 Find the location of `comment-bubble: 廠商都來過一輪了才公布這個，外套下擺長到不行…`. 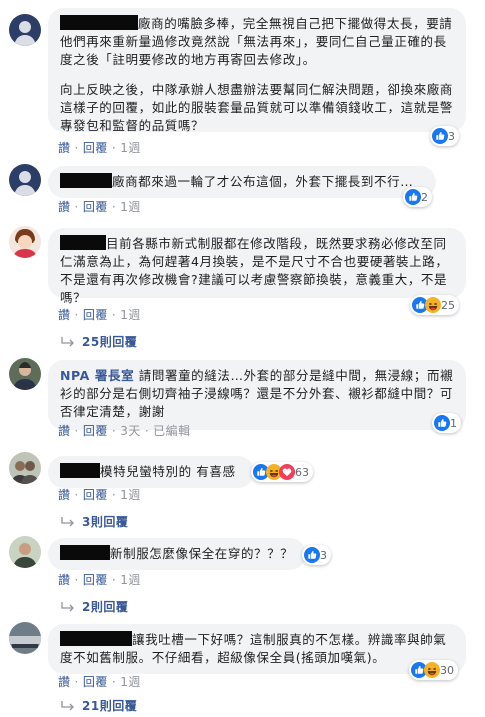

comment-bubble: 廠商都來過一輪了才公布這個，外套下擺長到不行… is located at coordinates (242, 182).